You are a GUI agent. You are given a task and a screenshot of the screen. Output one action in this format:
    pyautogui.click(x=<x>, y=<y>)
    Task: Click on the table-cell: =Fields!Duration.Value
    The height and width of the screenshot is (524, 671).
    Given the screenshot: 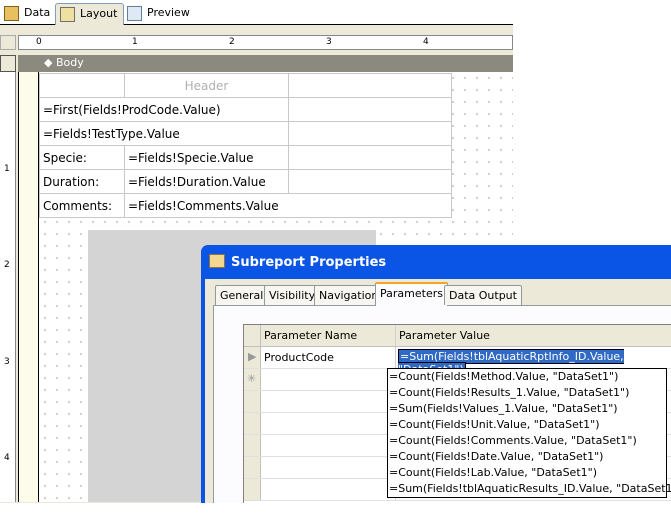 What is the action you would take?
    pyautogui.click(x=206, y=181)
    